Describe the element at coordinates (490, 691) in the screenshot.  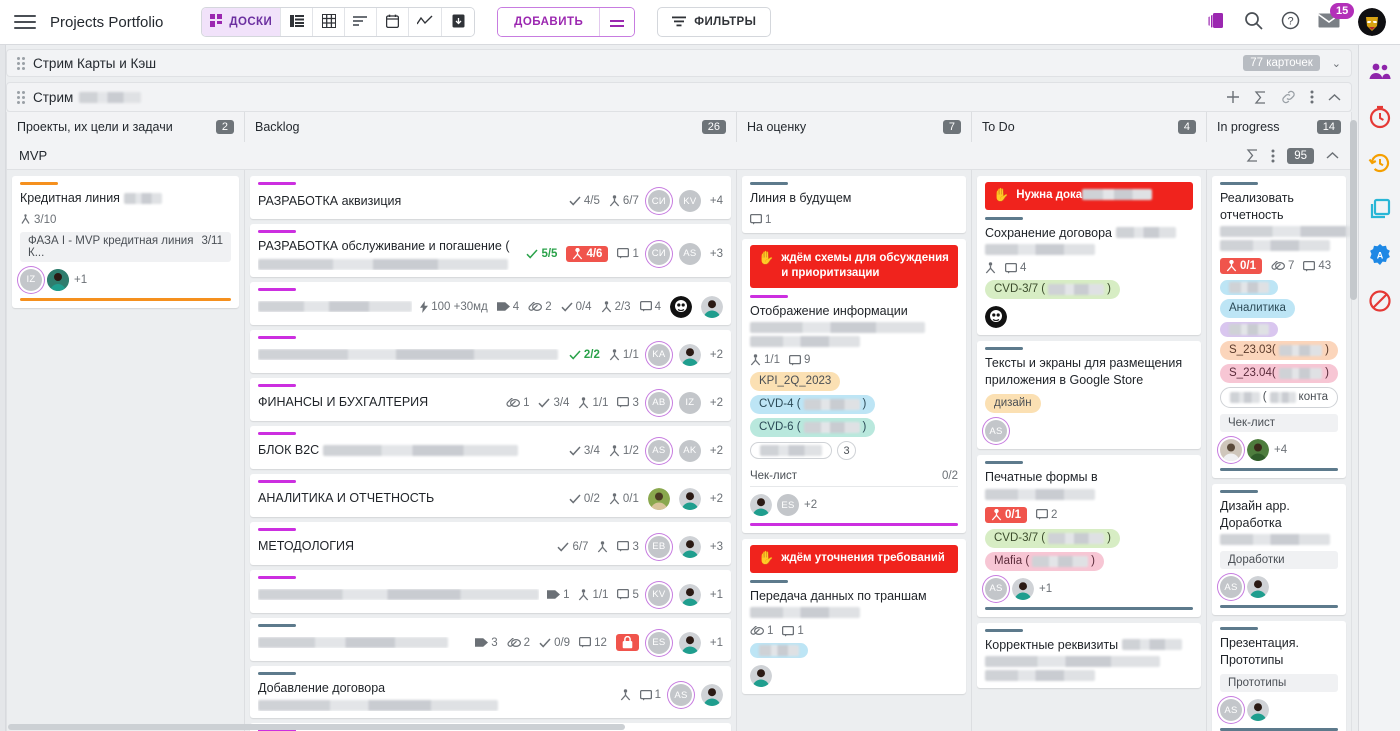
I see `card: Добавление договора 1 AS` at that location.